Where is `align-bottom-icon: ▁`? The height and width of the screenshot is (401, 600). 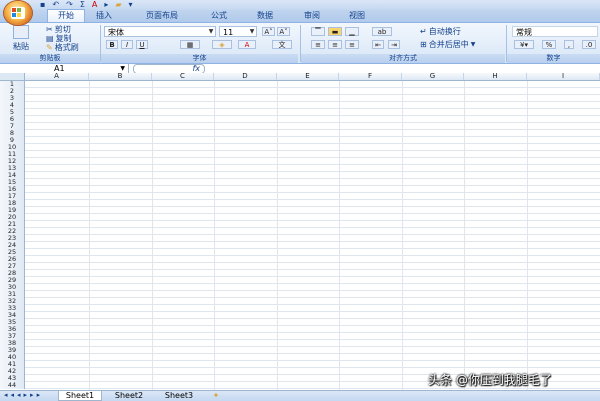
align-bottom-icon: ▁ is located at coordinates (352, 31).